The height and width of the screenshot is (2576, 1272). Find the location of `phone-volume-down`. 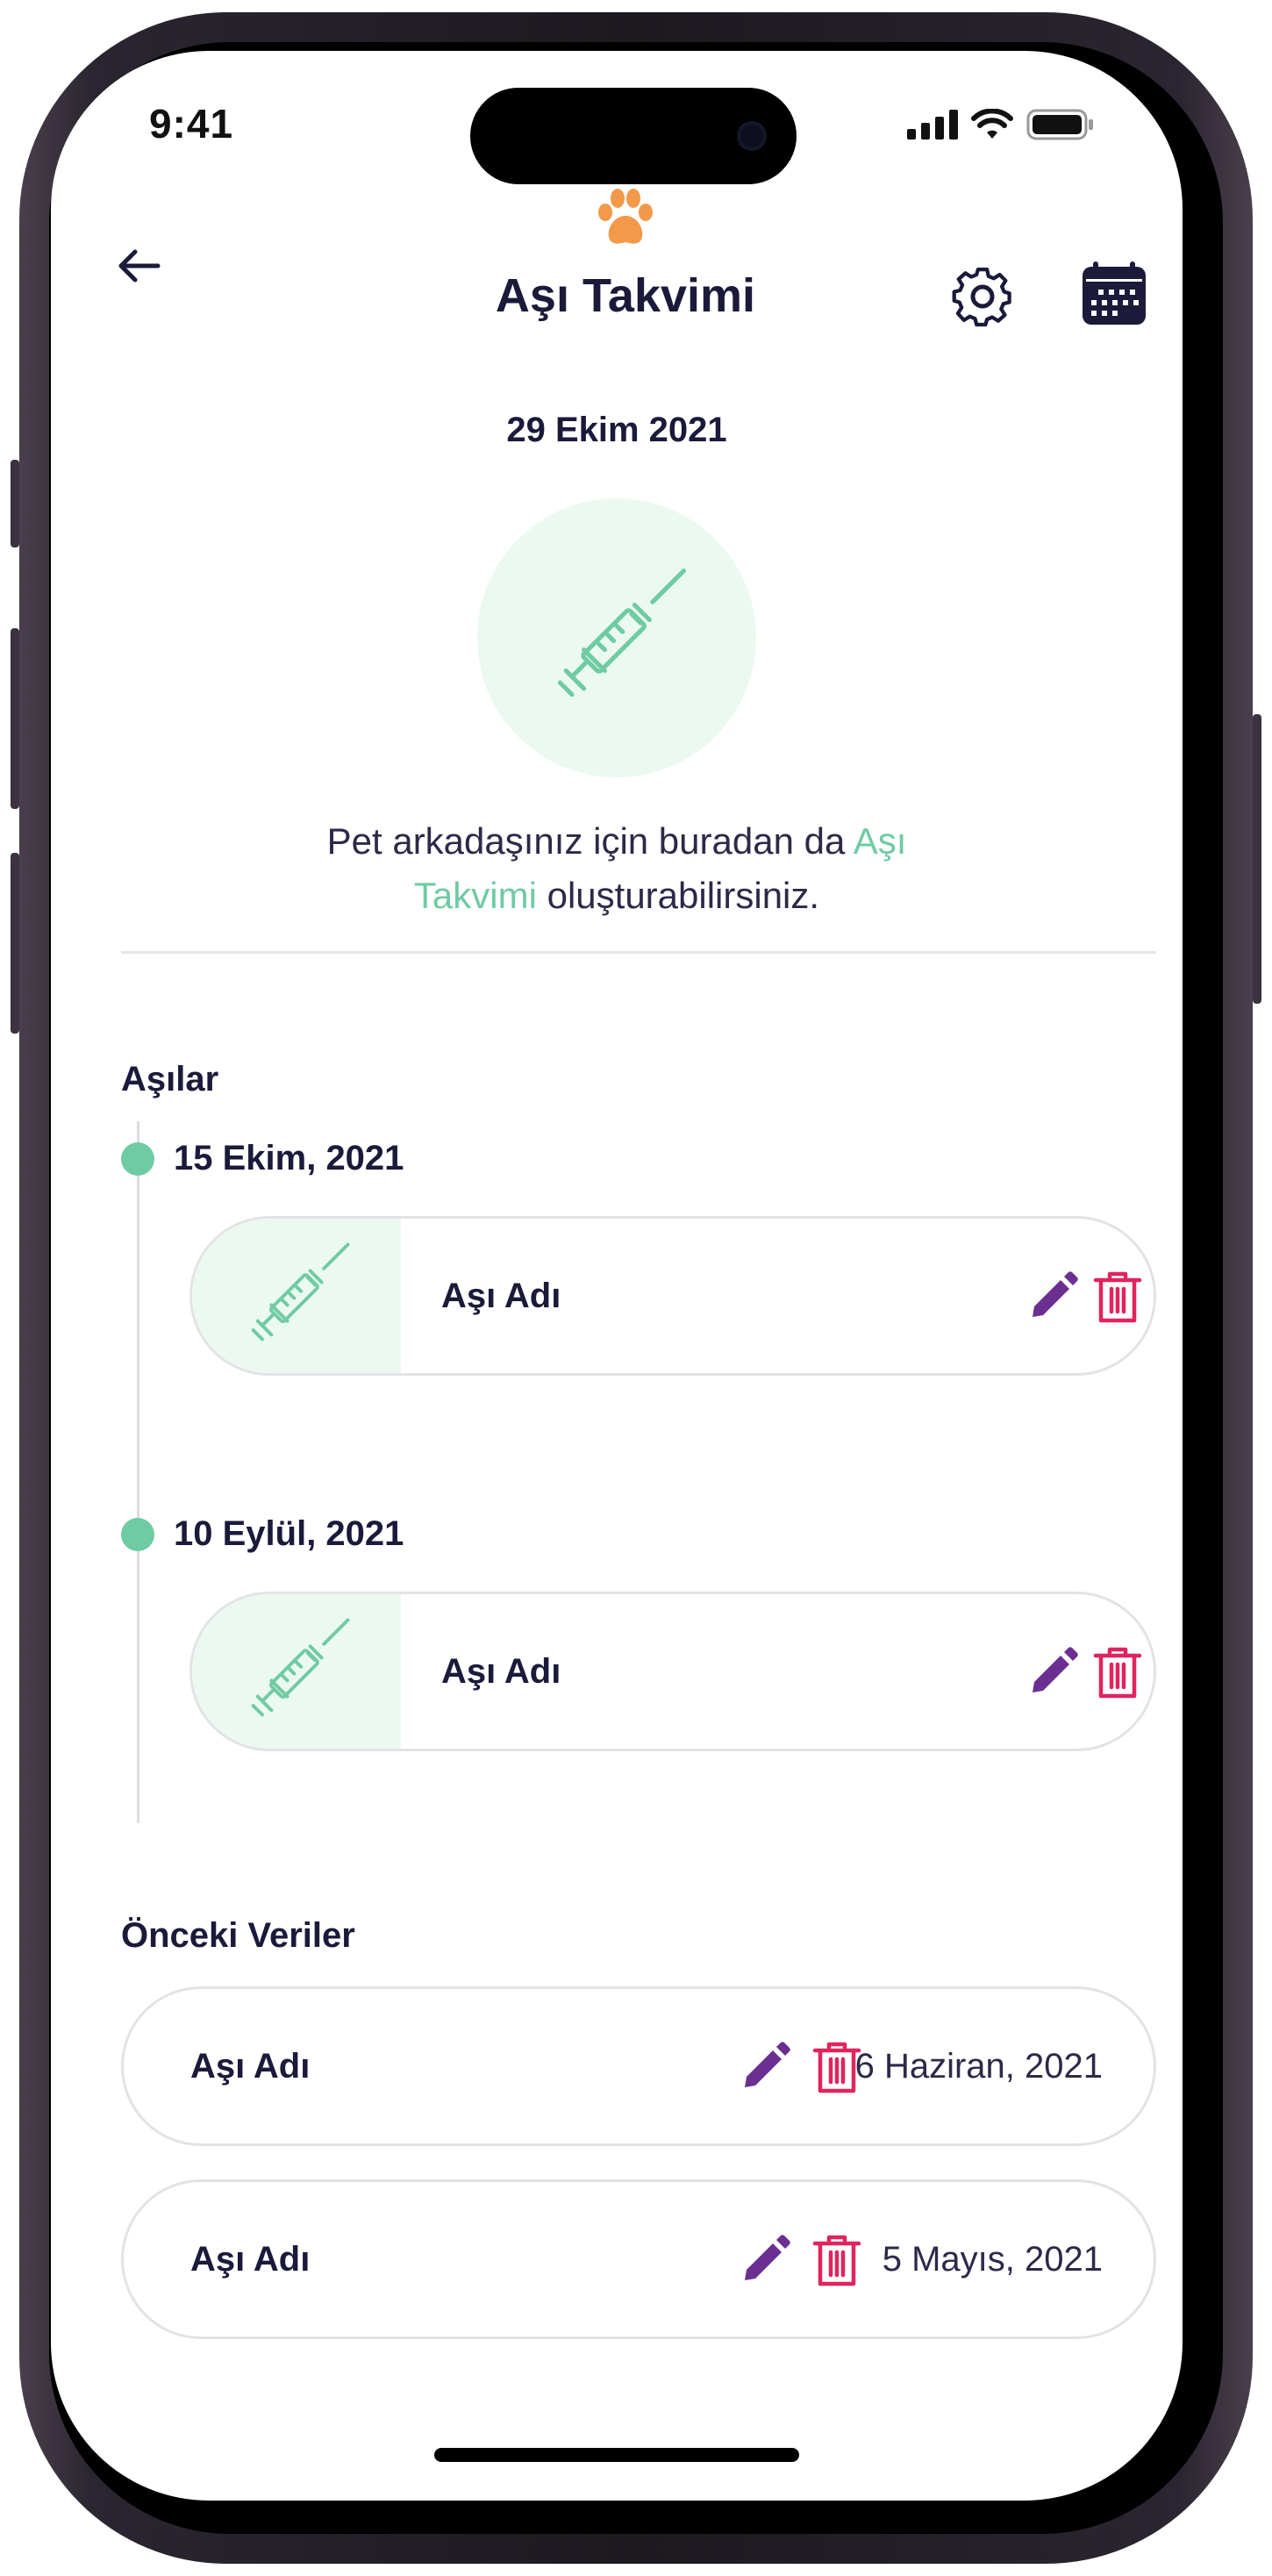

phone-volume-down is located at coordinates (15, 943).